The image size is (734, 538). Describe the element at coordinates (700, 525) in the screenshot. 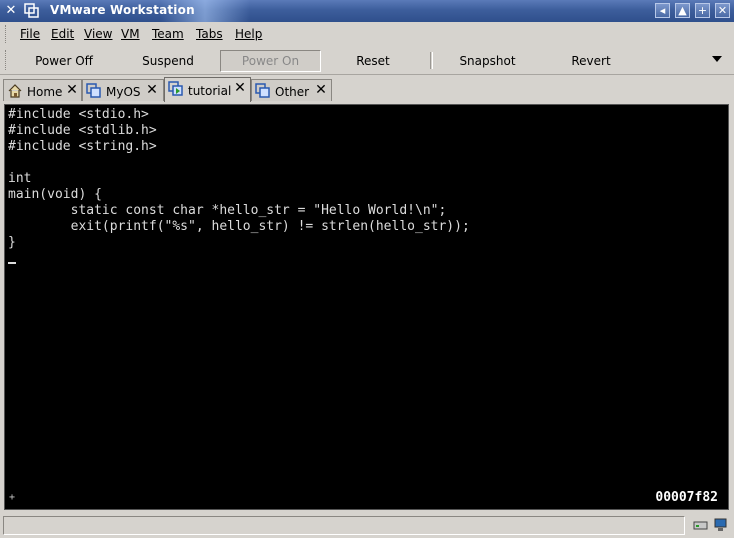

I see `hard-disk-icon` at that location.